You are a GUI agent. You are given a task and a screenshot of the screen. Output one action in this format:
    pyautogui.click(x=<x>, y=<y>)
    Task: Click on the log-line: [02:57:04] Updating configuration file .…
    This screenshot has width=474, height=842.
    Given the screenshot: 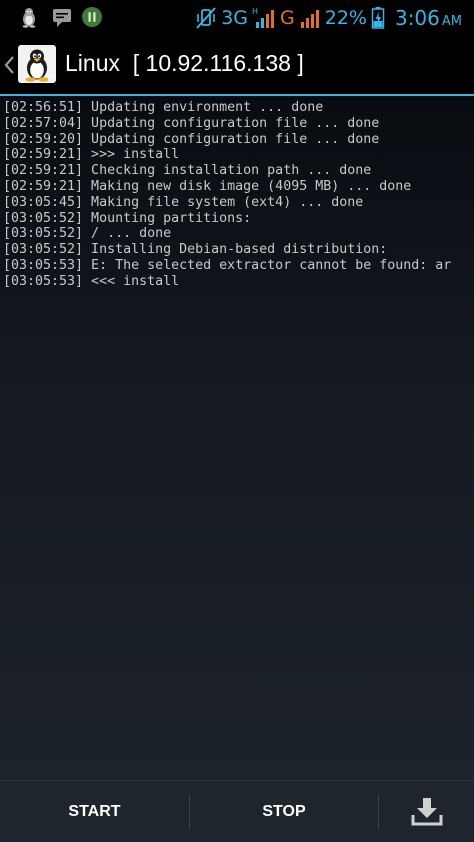 What is the action you would take?
    pyautogui.click(x=191, y=123)
    